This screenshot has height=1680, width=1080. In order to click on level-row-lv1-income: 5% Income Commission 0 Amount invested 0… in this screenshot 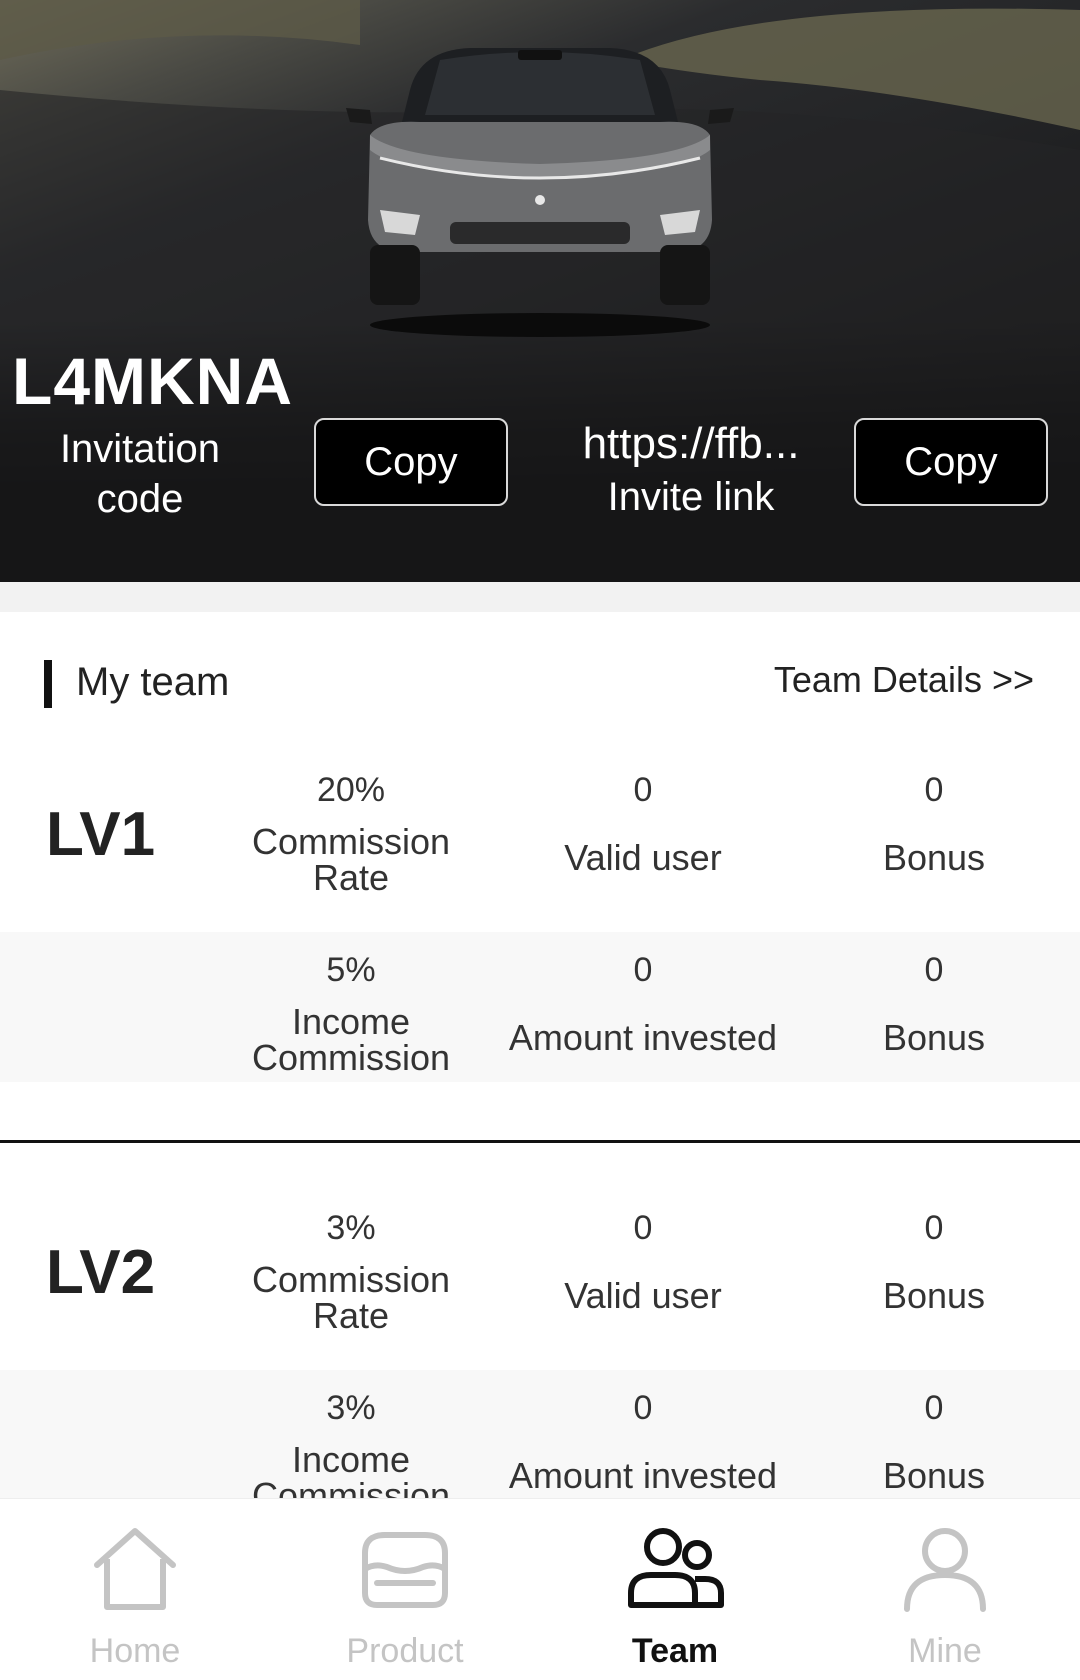, I will do `click(540, 1007)`.